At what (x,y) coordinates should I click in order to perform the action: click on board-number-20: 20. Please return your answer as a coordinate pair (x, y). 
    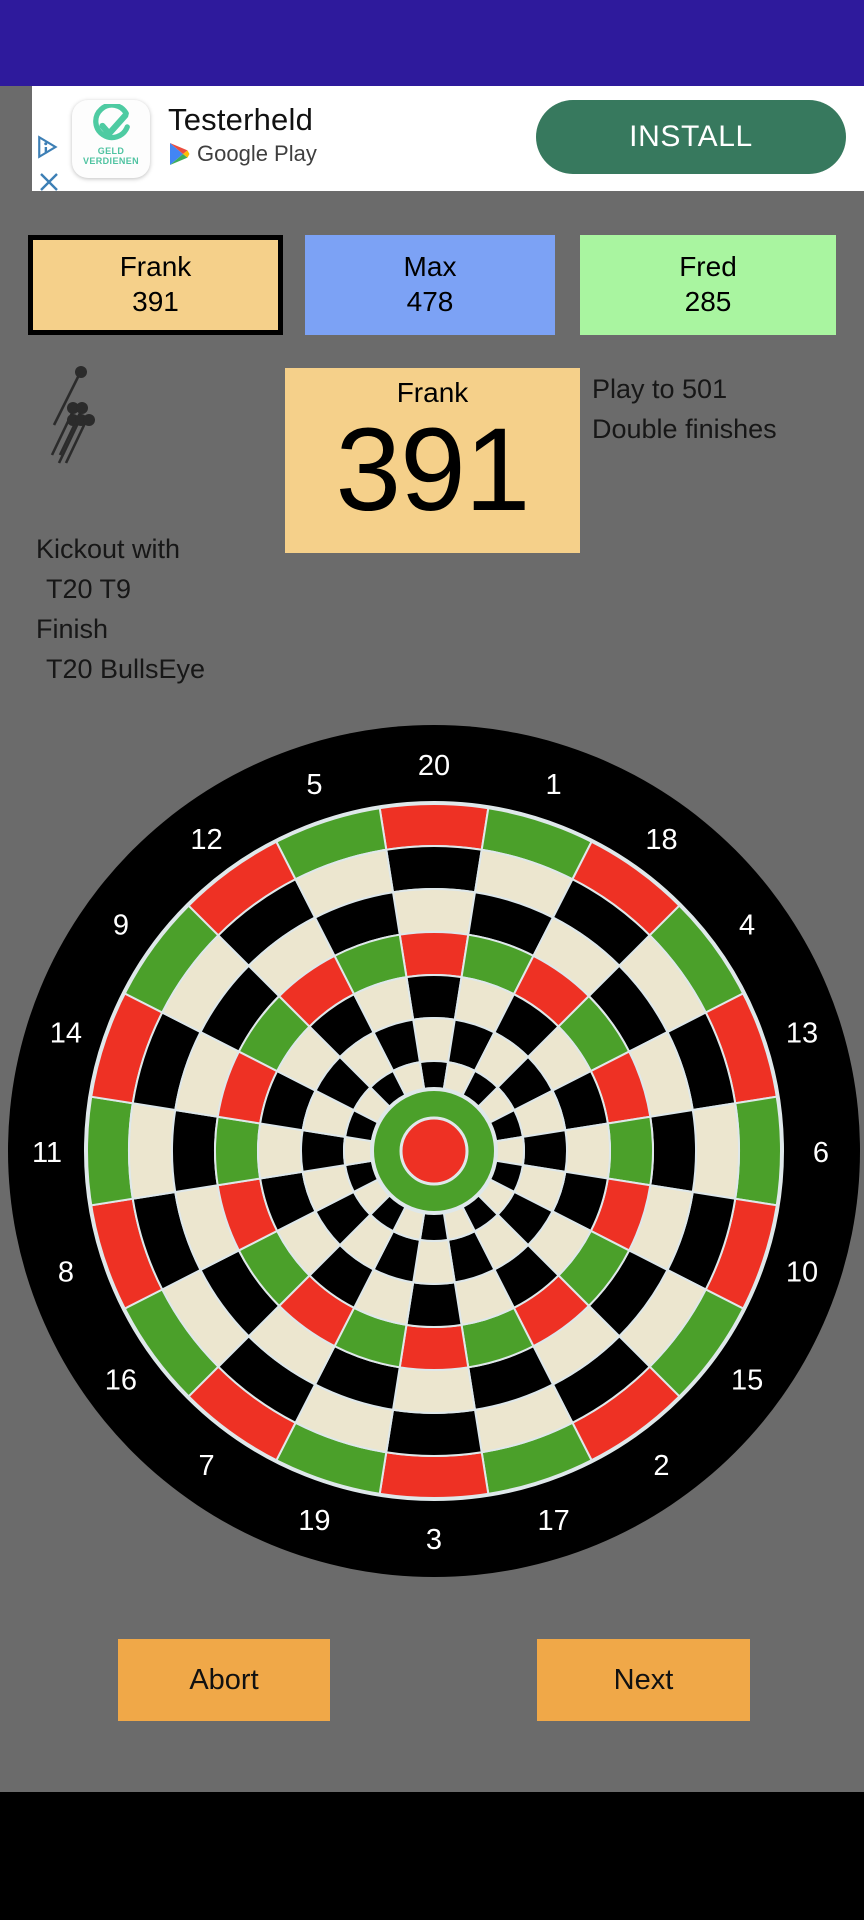
    Looking at the image, I should click on (434, 766).